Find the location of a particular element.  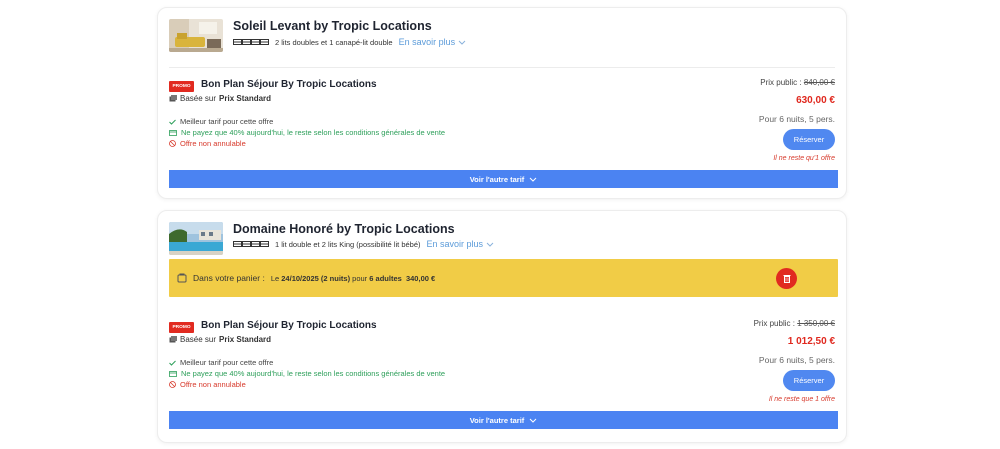

cart-nights: (2 nuits) is located at coordinates (335, 278).